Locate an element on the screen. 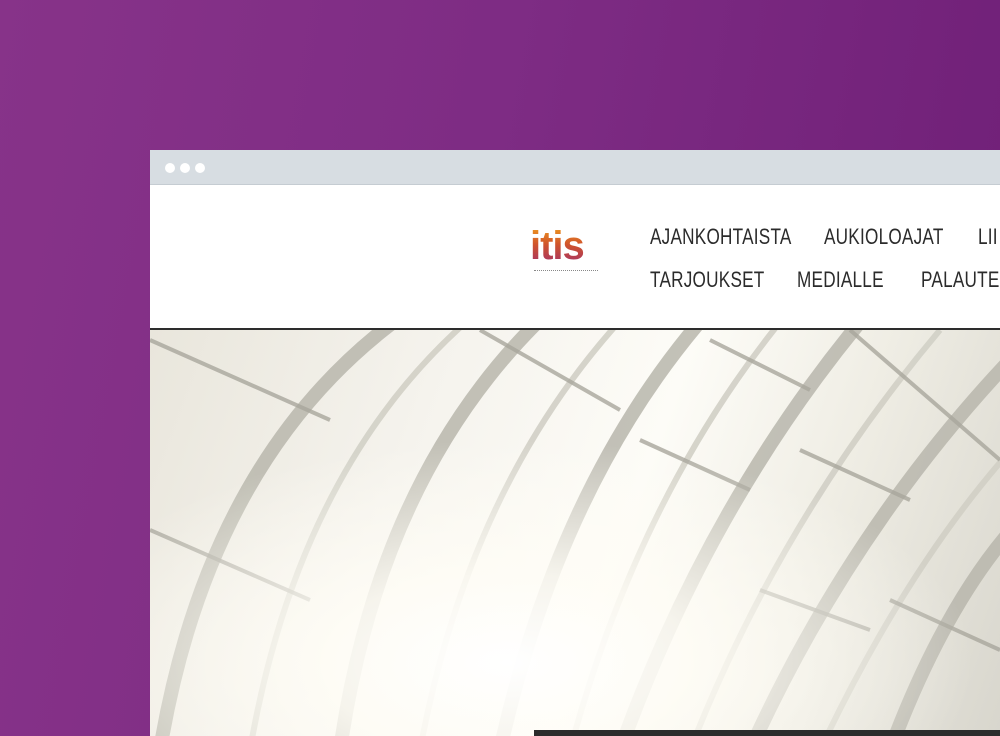  site-logo: itis is located at coordinates (566, 252).